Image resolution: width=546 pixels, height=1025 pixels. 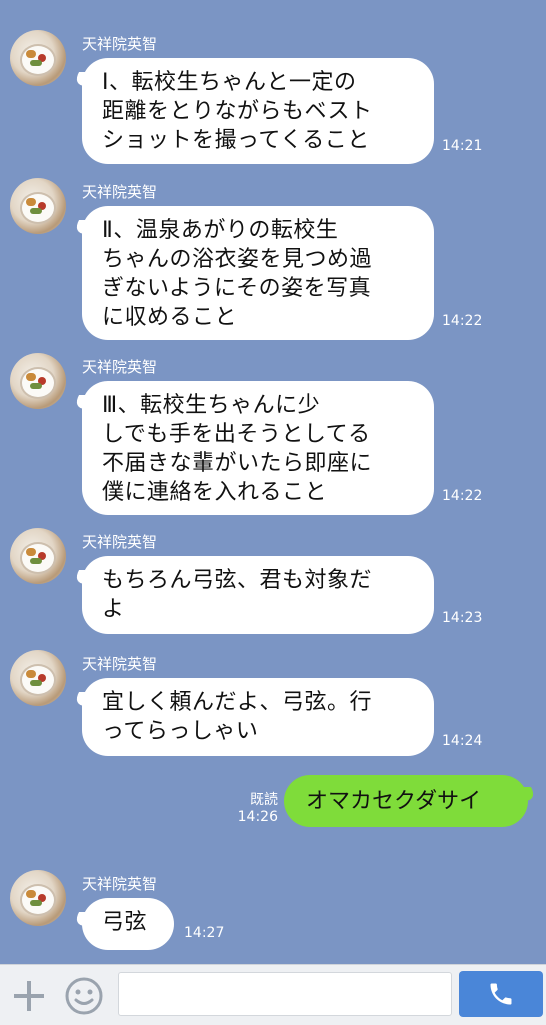 I want to click on message-bubble: Ⅰ、転校生ちゃんと一定の 距離をとりながらもベスト ショットを撮ってくること, so click(x=258, y=111).